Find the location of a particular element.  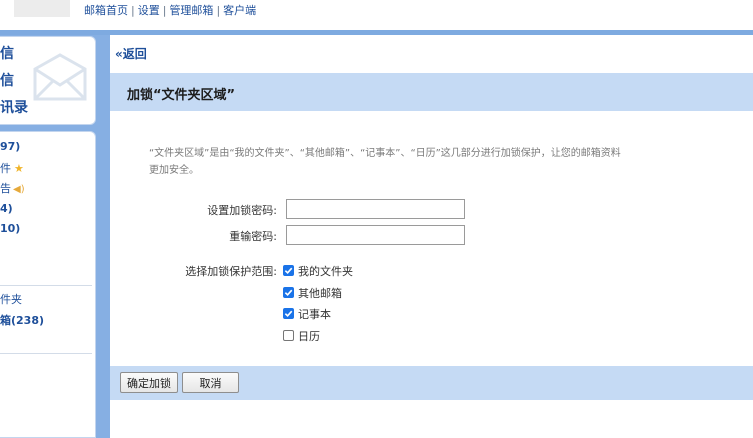

scope-option-other-mailbox: 其他邮箱 is located at coordinates (312, 292).